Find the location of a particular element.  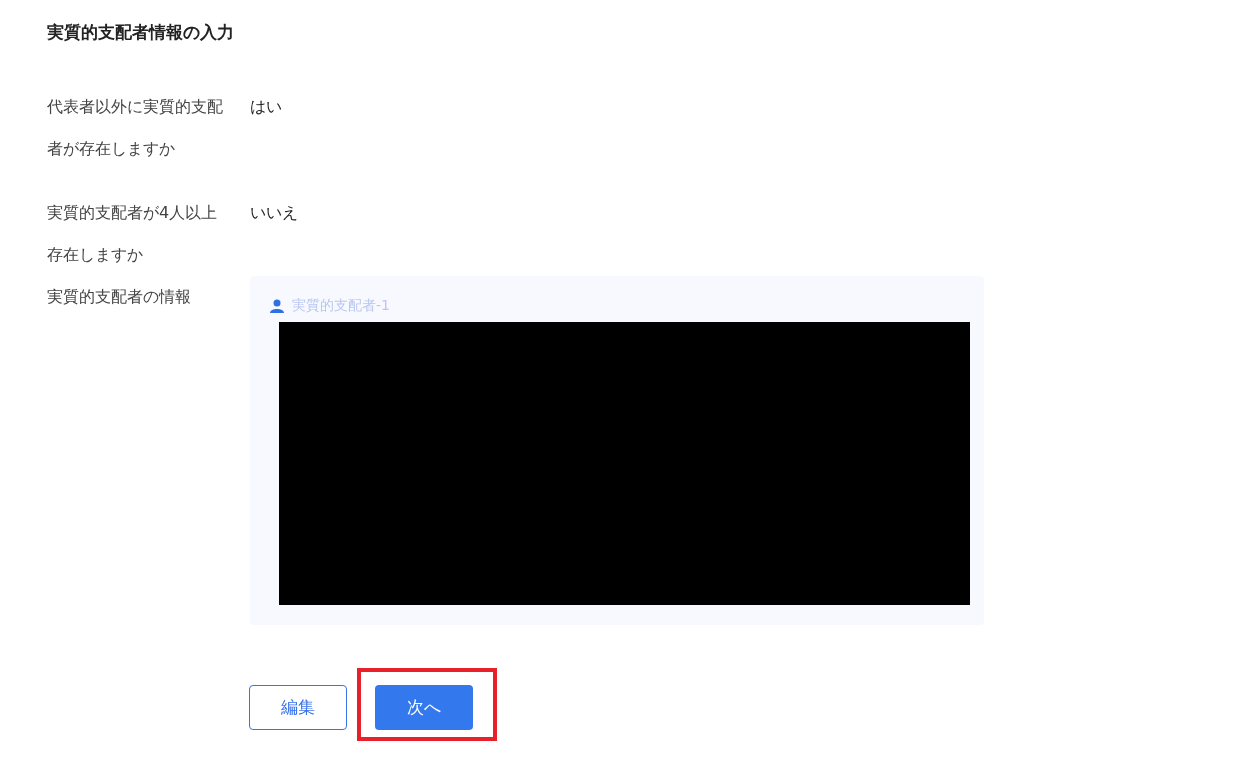

field-label: 代表者以外に実質的支配者が存在しますか is located at coordinates (135, 128).